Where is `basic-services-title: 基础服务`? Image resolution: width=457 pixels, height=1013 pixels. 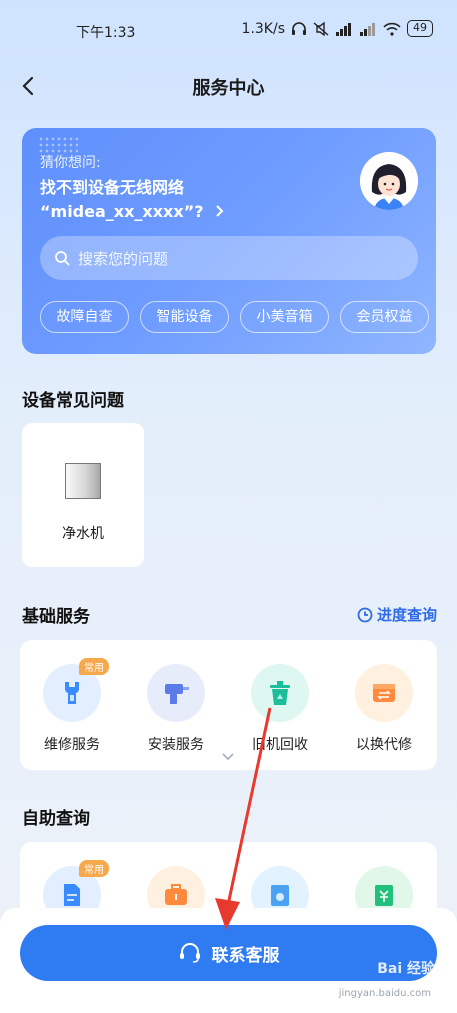
basic-services-title: 基础服务 is located at coordinates (56, 617).